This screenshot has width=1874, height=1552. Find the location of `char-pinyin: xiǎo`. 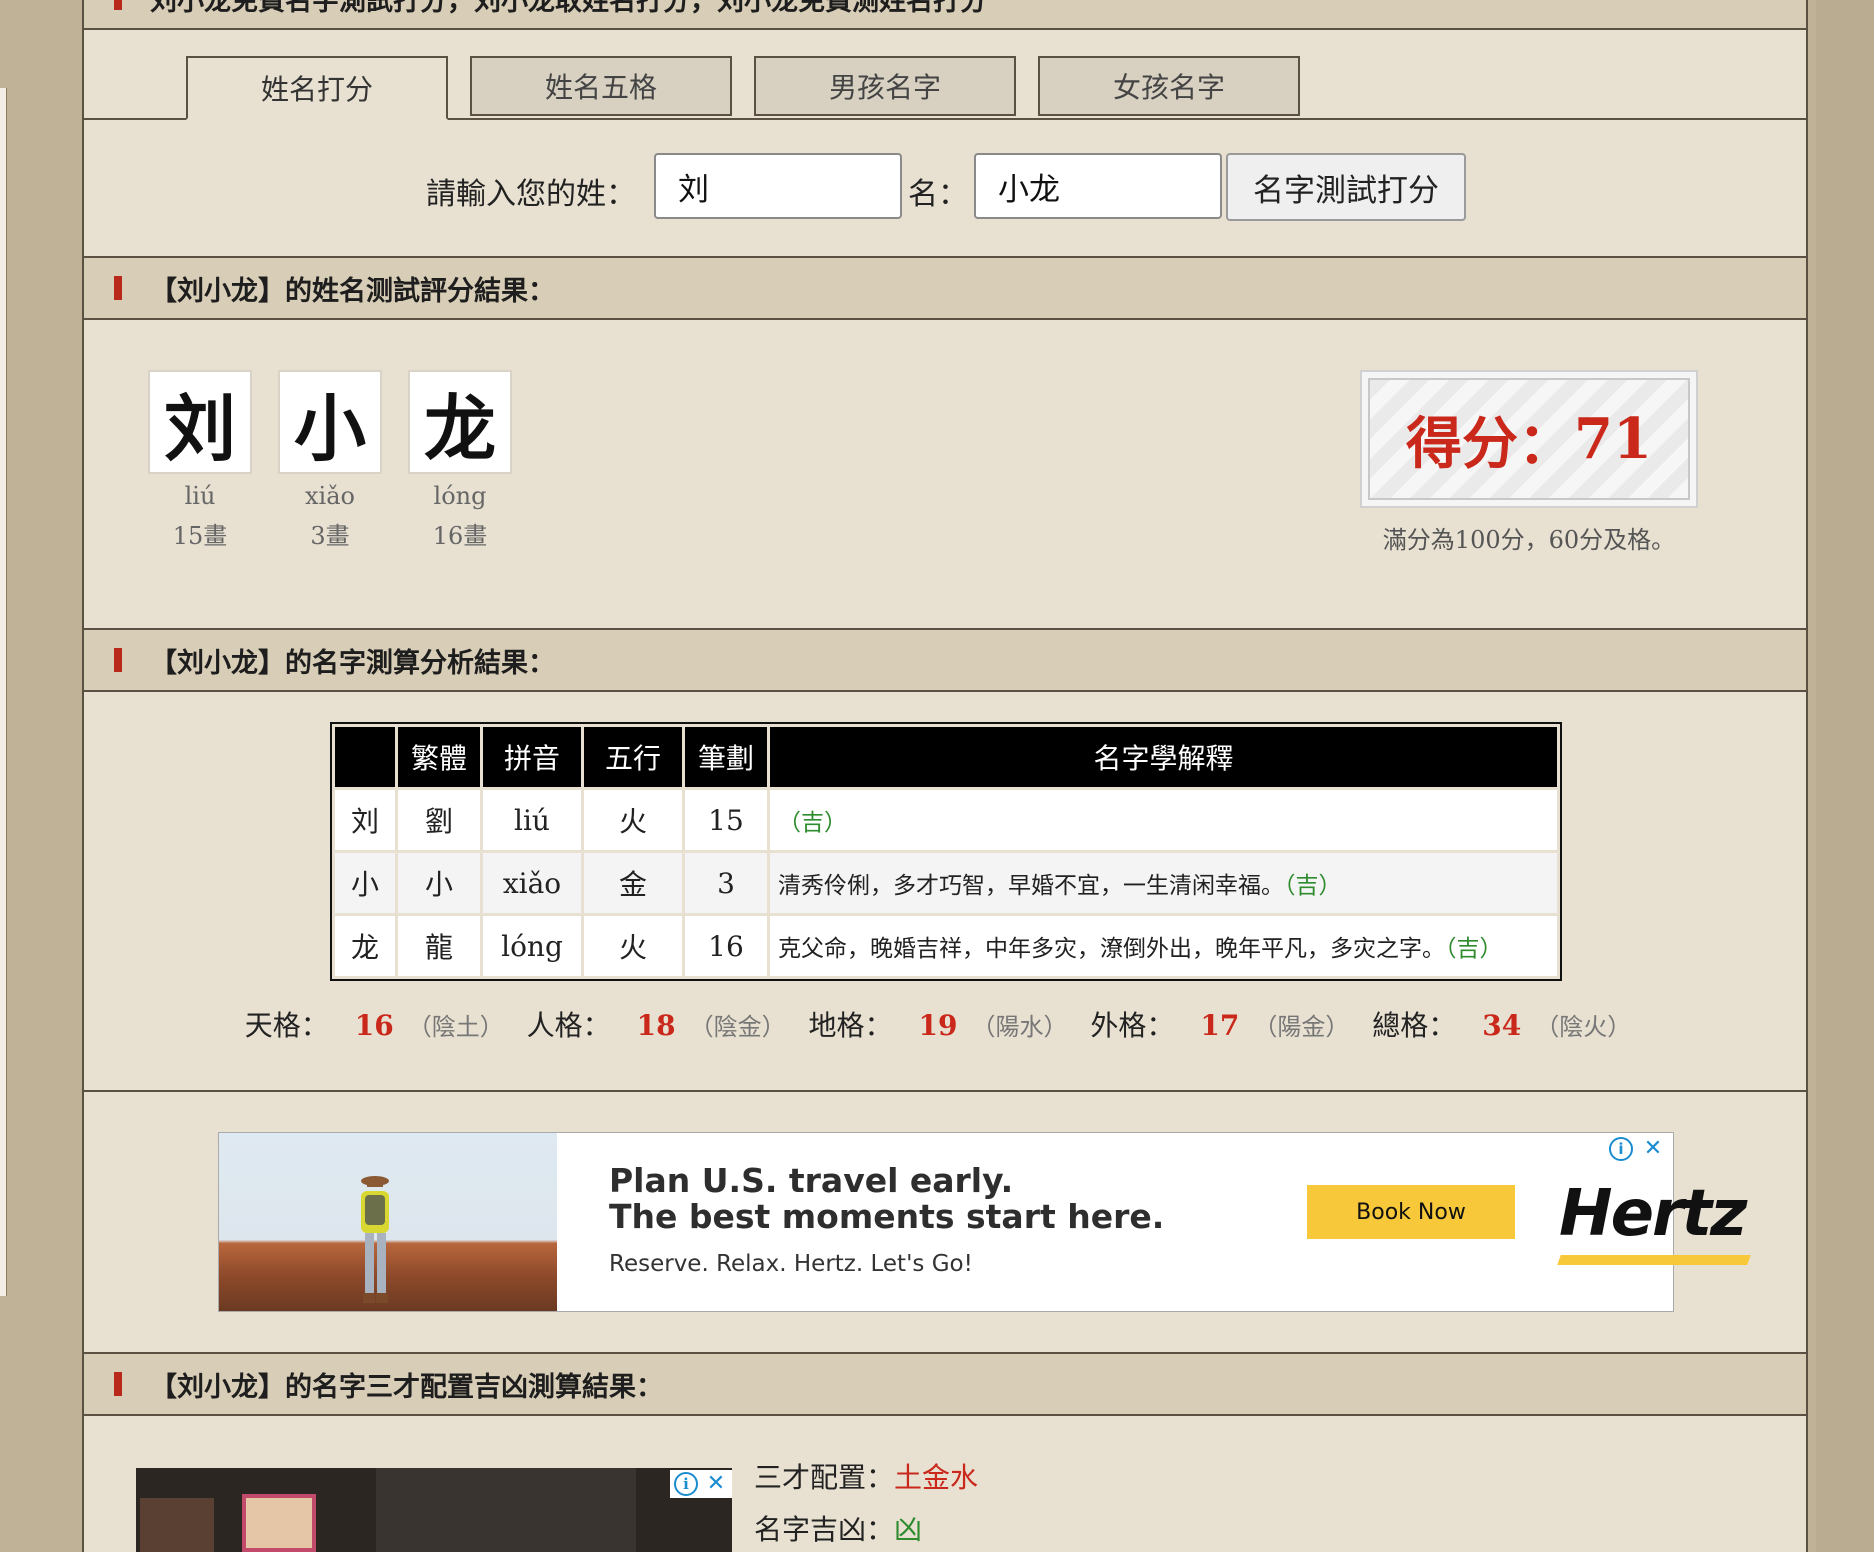

char-pinyin: xiǎo is located at coordinates (330, 496).